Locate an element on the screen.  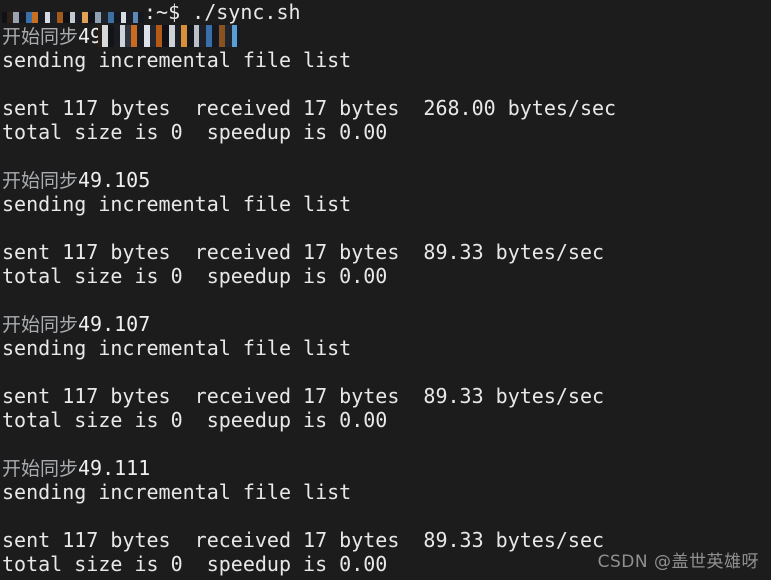
sync-start-value: 49.105 is located at coordinates (114, 180).